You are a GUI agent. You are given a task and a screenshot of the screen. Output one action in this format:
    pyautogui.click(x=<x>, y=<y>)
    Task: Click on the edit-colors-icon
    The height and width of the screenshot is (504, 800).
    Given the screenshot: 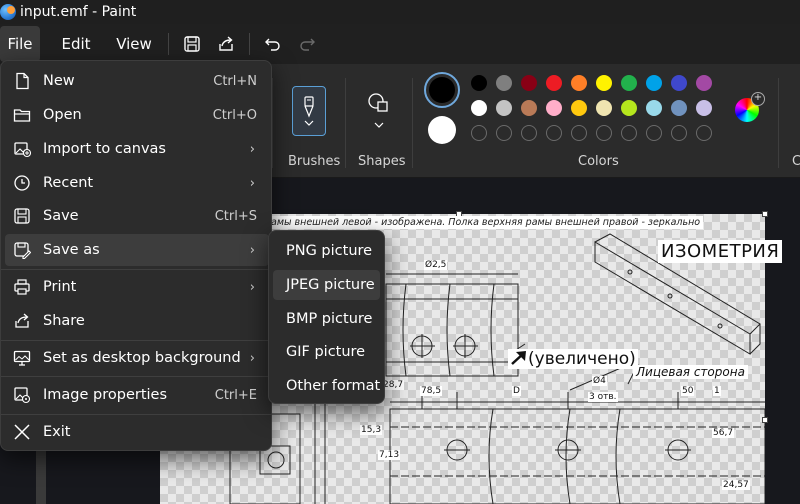 What is the action you would take?
    pyautogui.click(x=750, y=107)
    